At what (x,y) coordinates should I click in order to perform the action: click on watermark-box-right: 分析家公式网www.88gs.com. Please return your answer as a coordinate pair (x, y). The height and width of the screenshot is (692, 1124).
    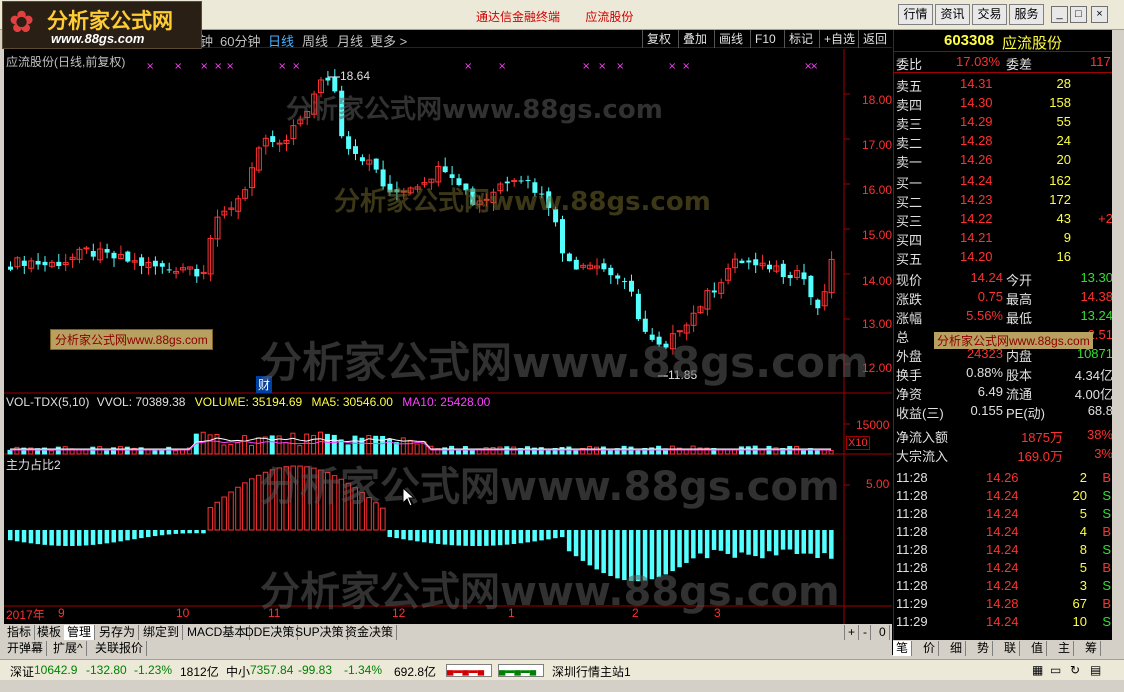
    Looking at the image, I should click on (1013, 340).